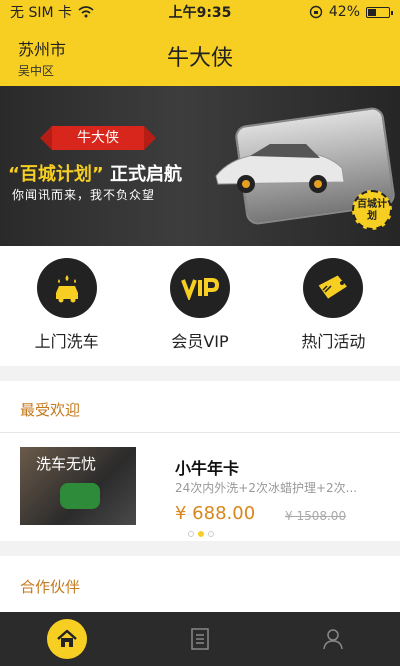 The height and width of the screenshot is (666, 400). Describe the element at coordinates (98, 138) in the screenshot. I see `brand-ribbon: 牛大侠` at that location.